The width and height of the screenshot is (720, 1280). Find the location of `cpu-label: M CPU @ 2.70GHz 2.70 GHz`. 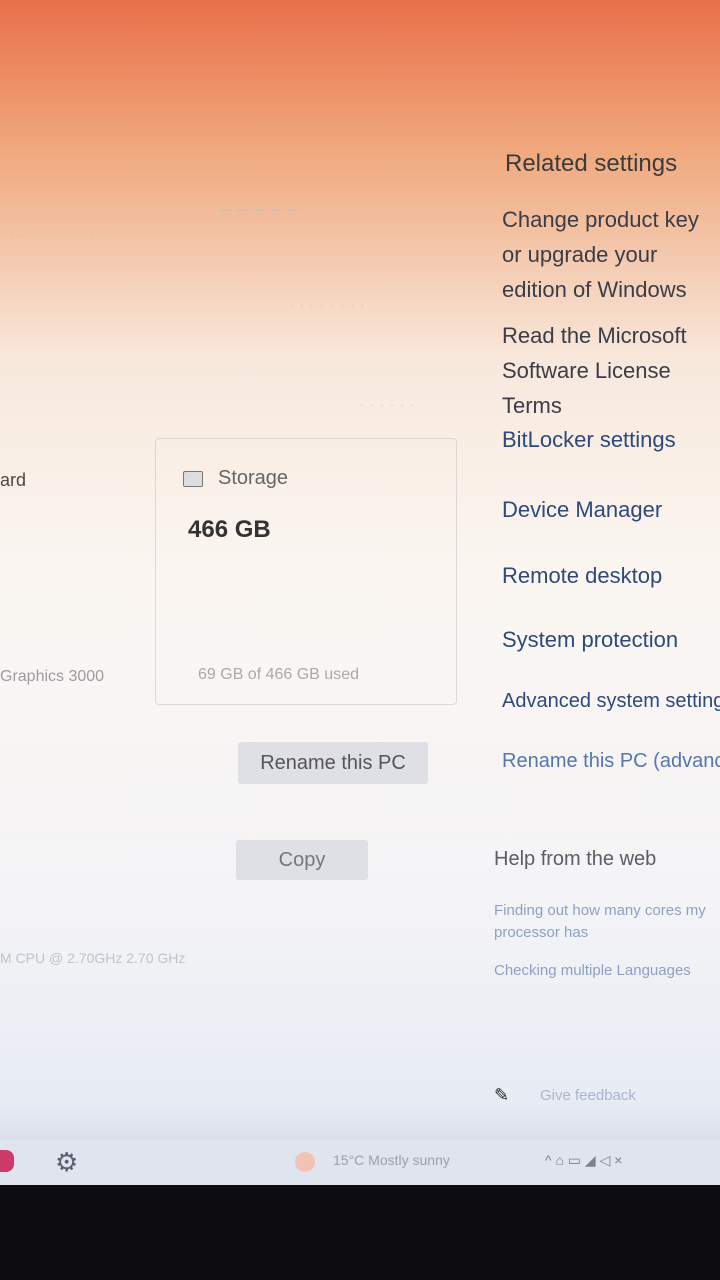

cpu-label: M CPU @ 2.70GHz 2.70 GHz is located at coordinates (93, 958).